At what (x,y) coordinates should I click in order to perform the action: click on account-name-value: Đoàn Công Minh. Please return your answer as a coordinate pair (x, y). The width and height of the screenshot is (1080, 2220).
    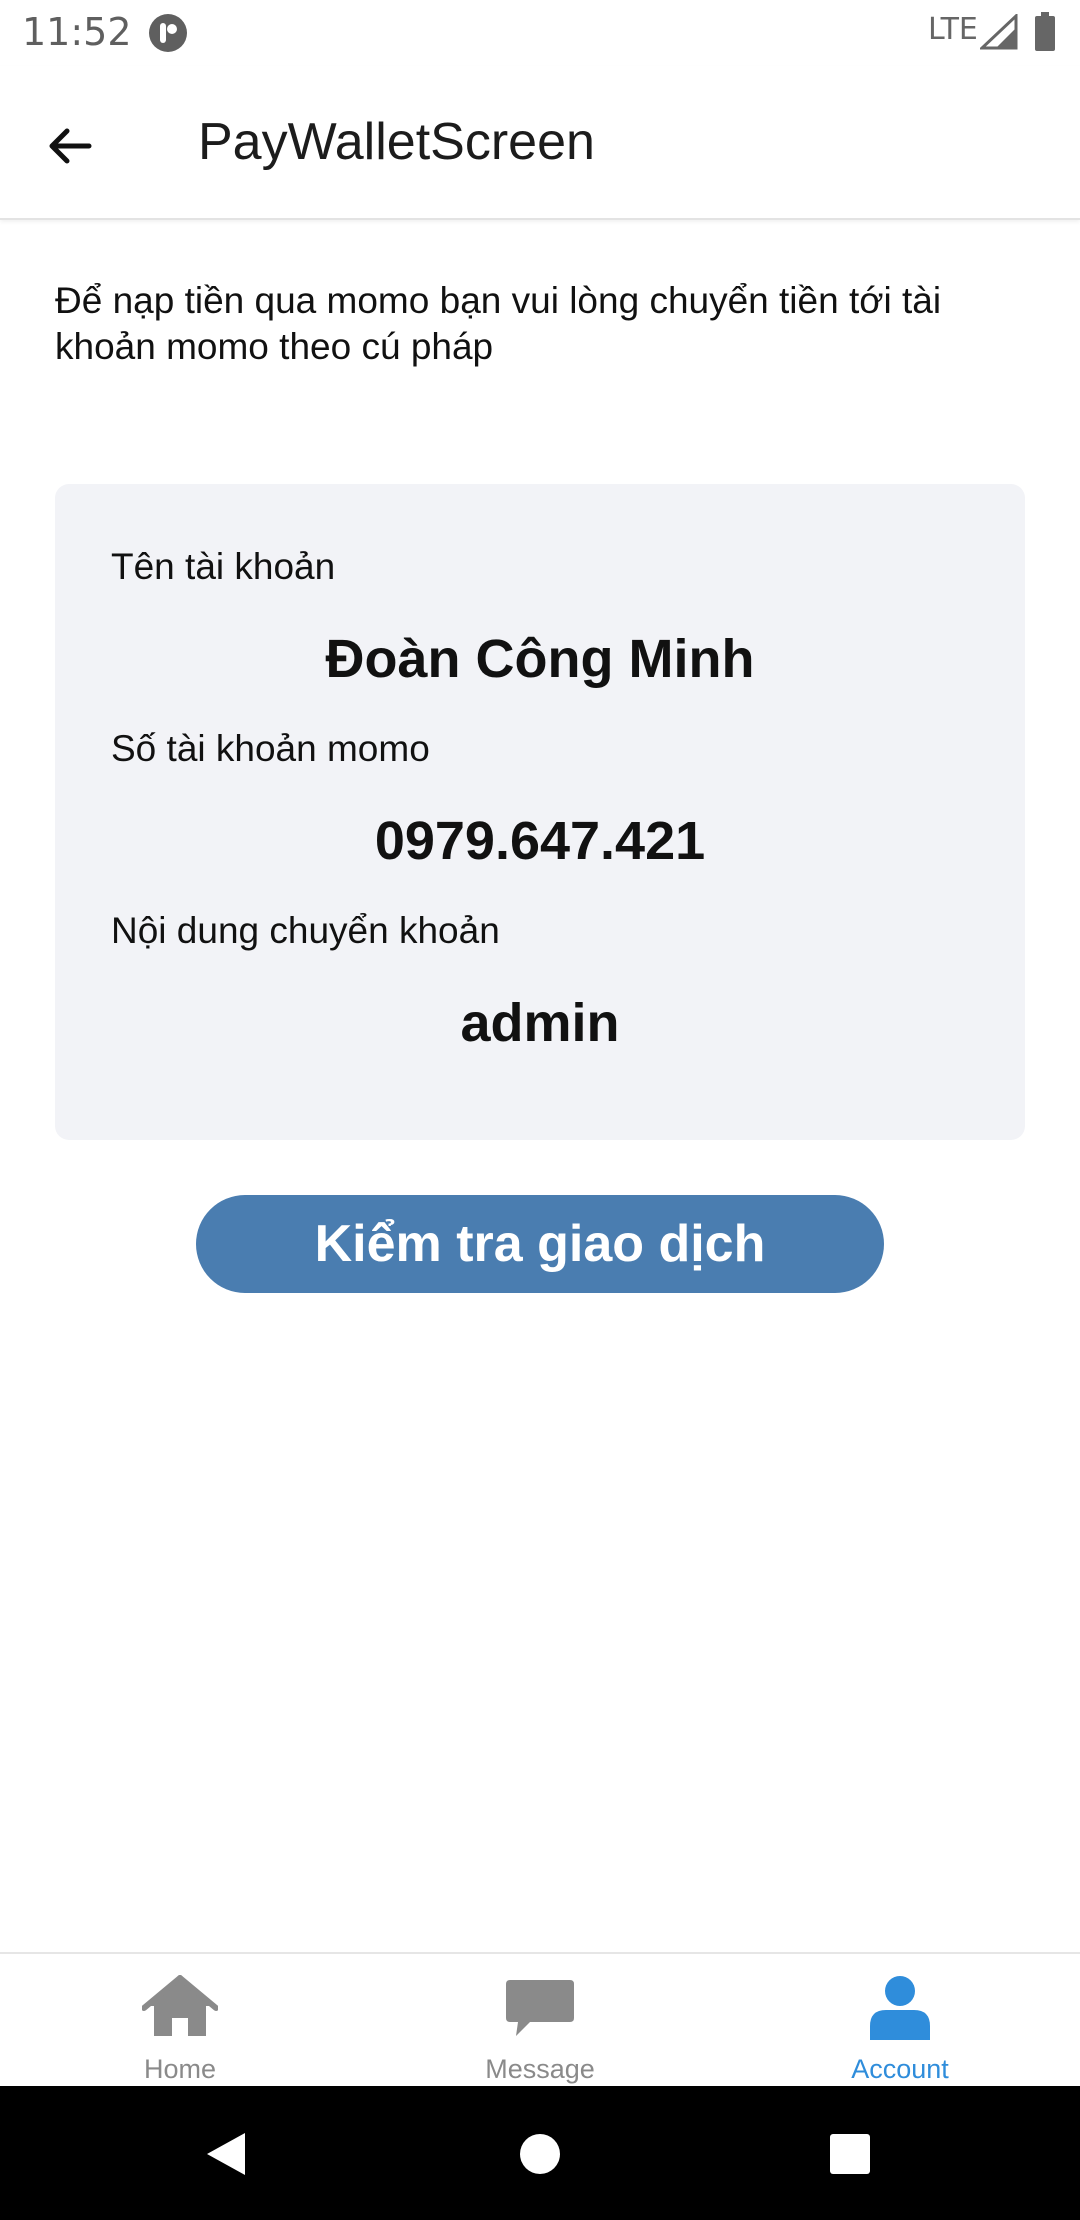
    Looking at the image, I should click on (540, 659).